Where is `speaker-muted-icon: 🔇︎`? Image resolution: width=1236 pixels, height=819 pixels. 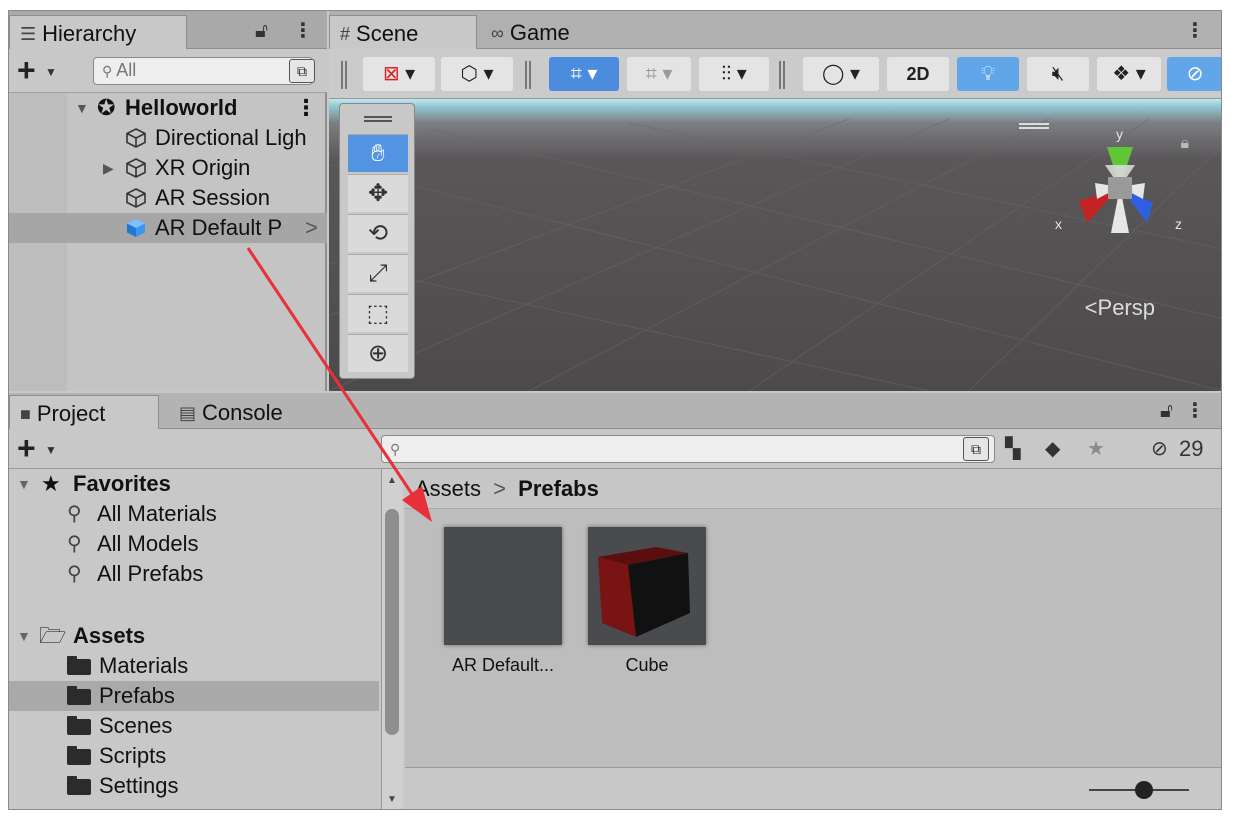 speaker-muted-icon: 🔇︎ is located at coordinates (1058, 74).